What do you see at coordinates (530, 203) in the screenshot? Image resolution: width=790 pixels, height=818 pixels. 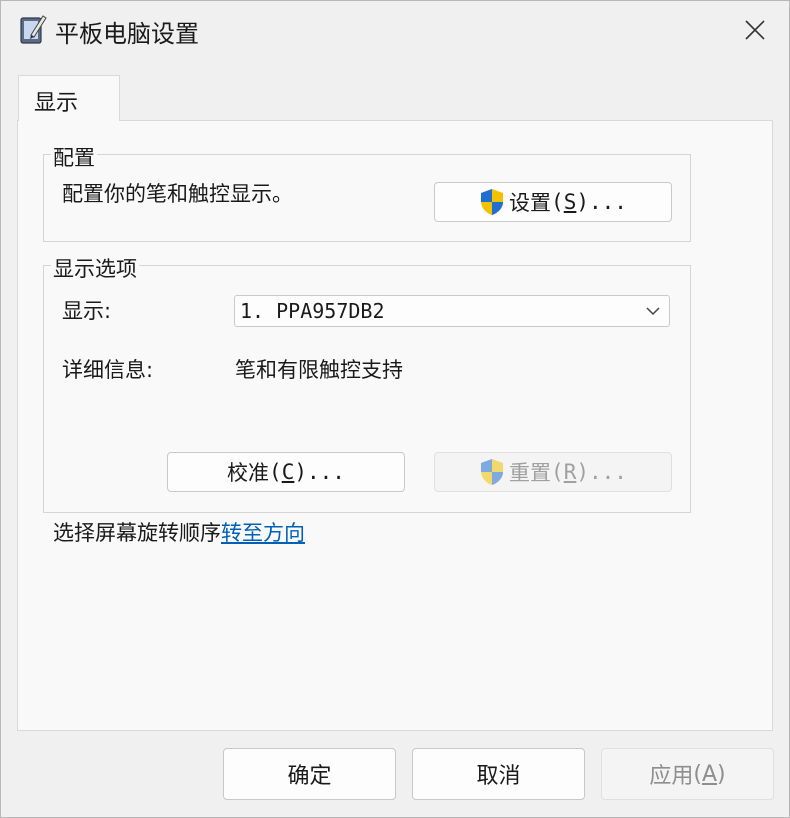 I see `setup-button-label: 设置` at bounding box center [530, 203].